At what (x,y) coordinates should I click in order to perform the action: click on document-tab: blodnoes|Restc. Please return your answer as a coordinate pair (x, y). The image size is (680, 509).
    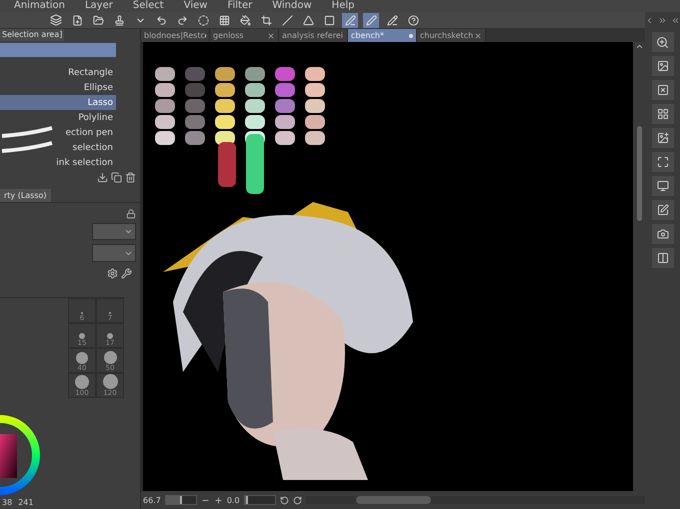
    Looking at the image, I should click on (175, 35).